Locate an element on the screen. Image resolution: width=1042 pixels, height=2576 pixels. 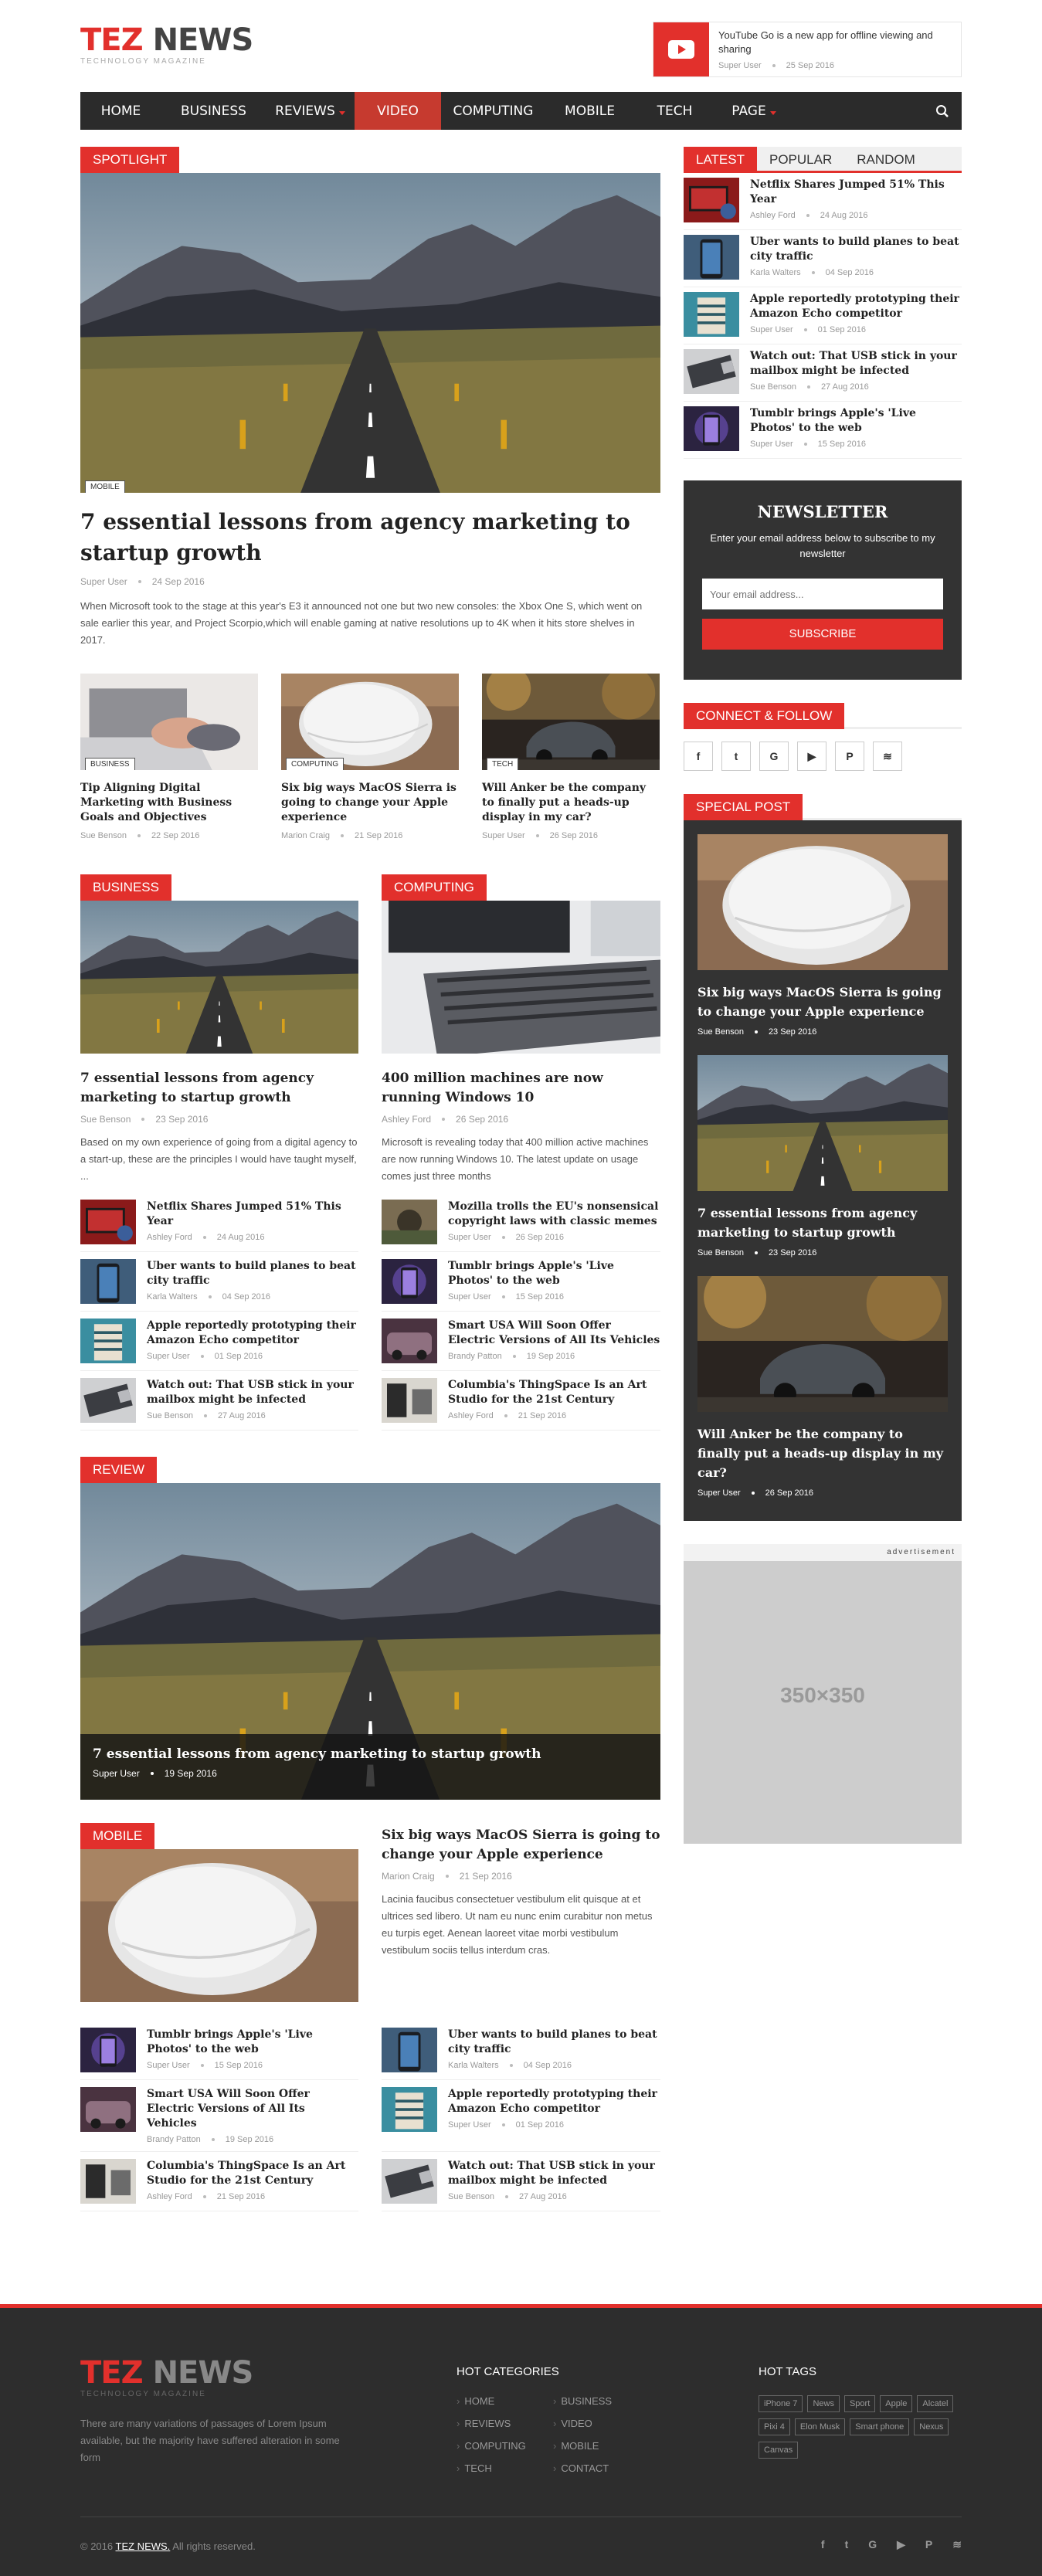
footer-category-video: › VIDEO is located at coordinates (601, 2423).